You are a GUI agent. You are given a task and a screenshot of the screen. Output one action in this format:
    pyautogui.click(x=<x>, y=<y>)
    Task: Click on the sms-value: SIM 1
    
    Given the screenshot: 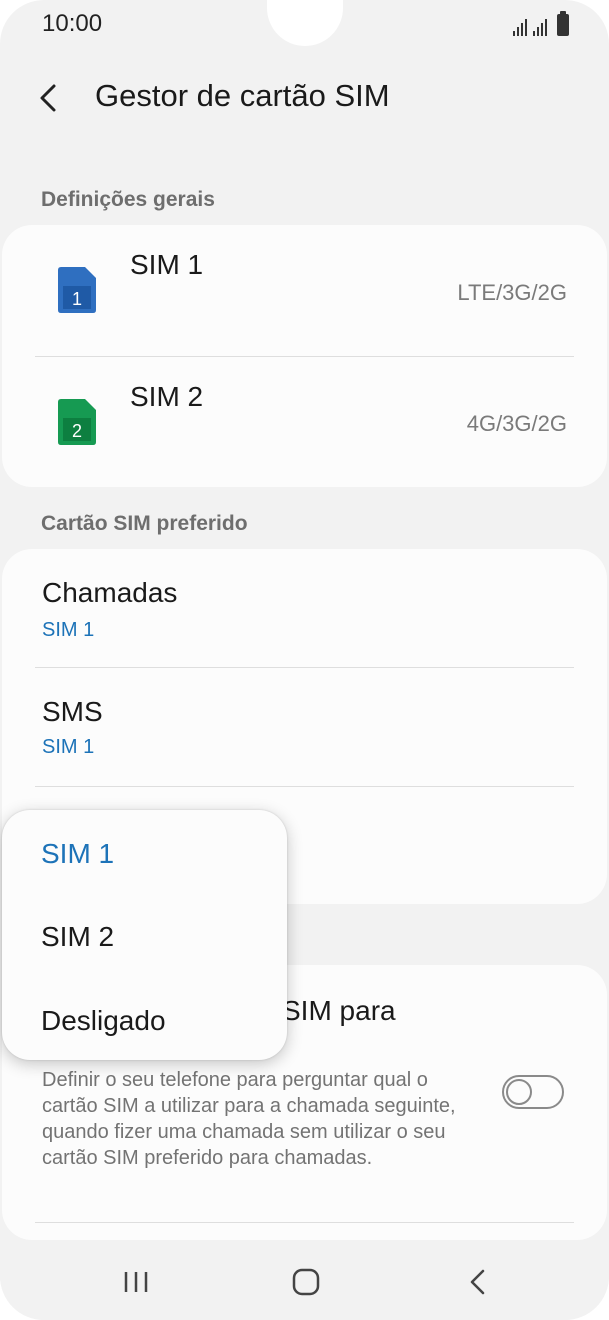 What is the action you would take?
    pyautogui.click(x=68, y=747)
    